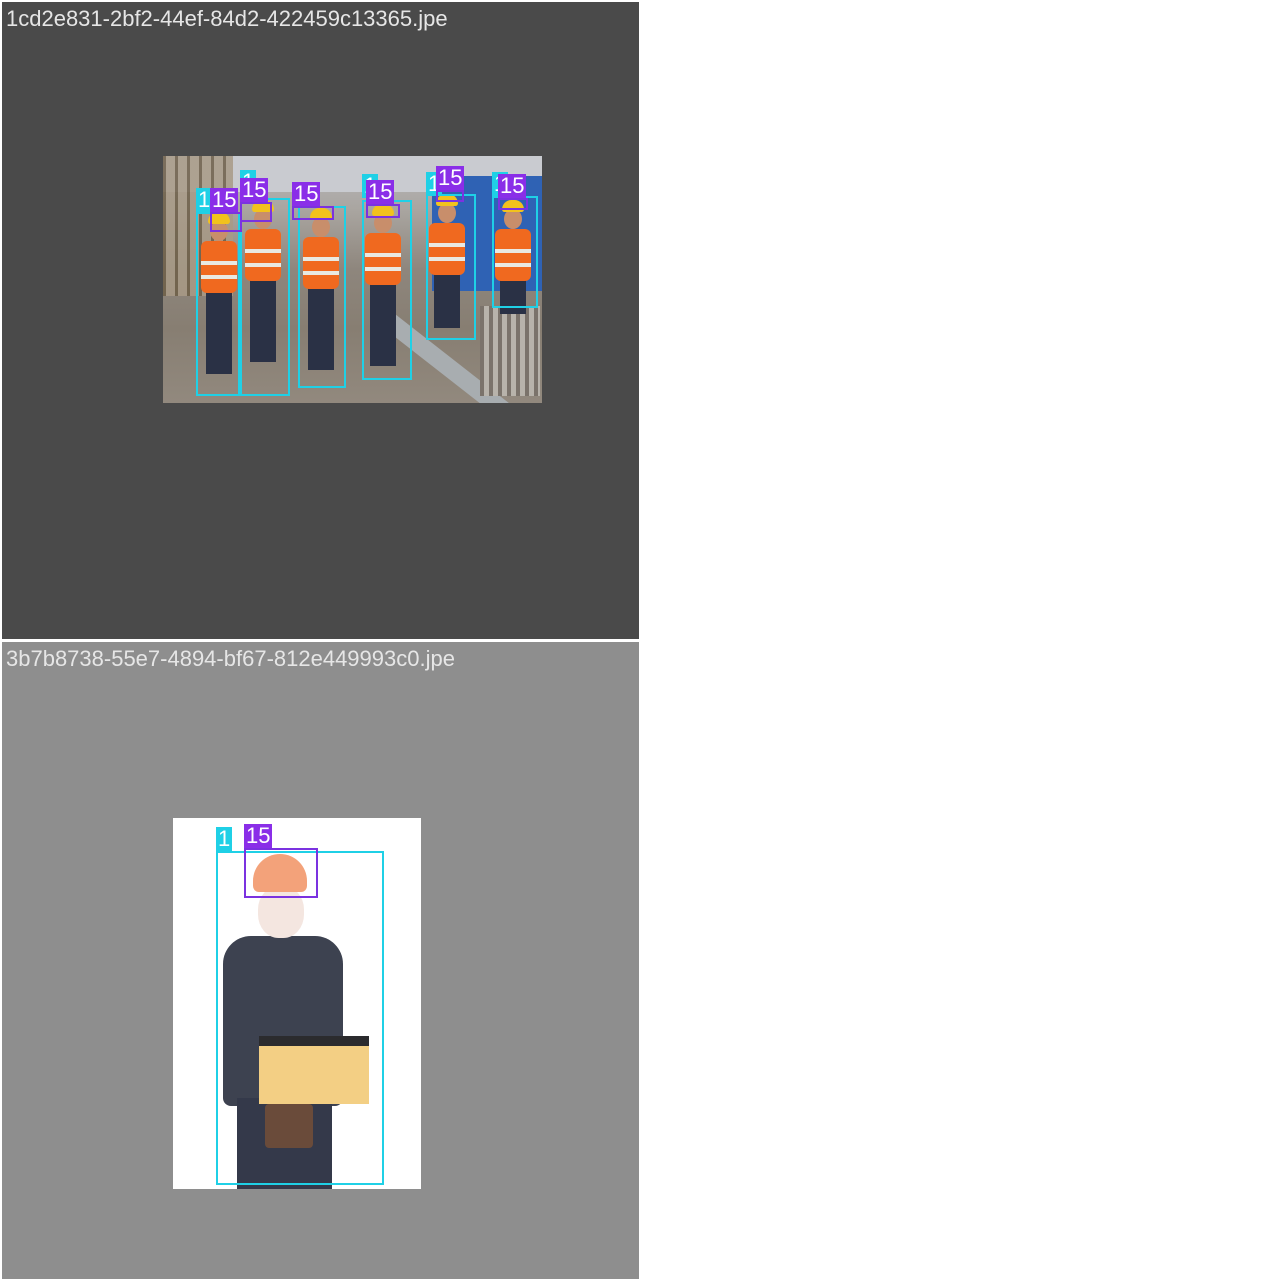 This screenshot has width=1280, height=1280. Describe the element at coordinates (230, 658) in the screenshot. I see `image-filename: 3b7b8738-55e7-4894-bf67-812e449993c0.jpe` at that location.